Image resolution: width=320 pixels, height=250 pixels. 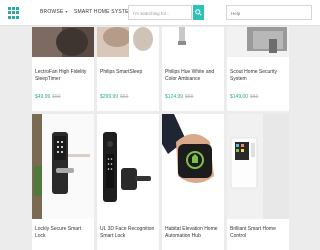 I want to click on help-field: Help, so click(x=269, y=12).